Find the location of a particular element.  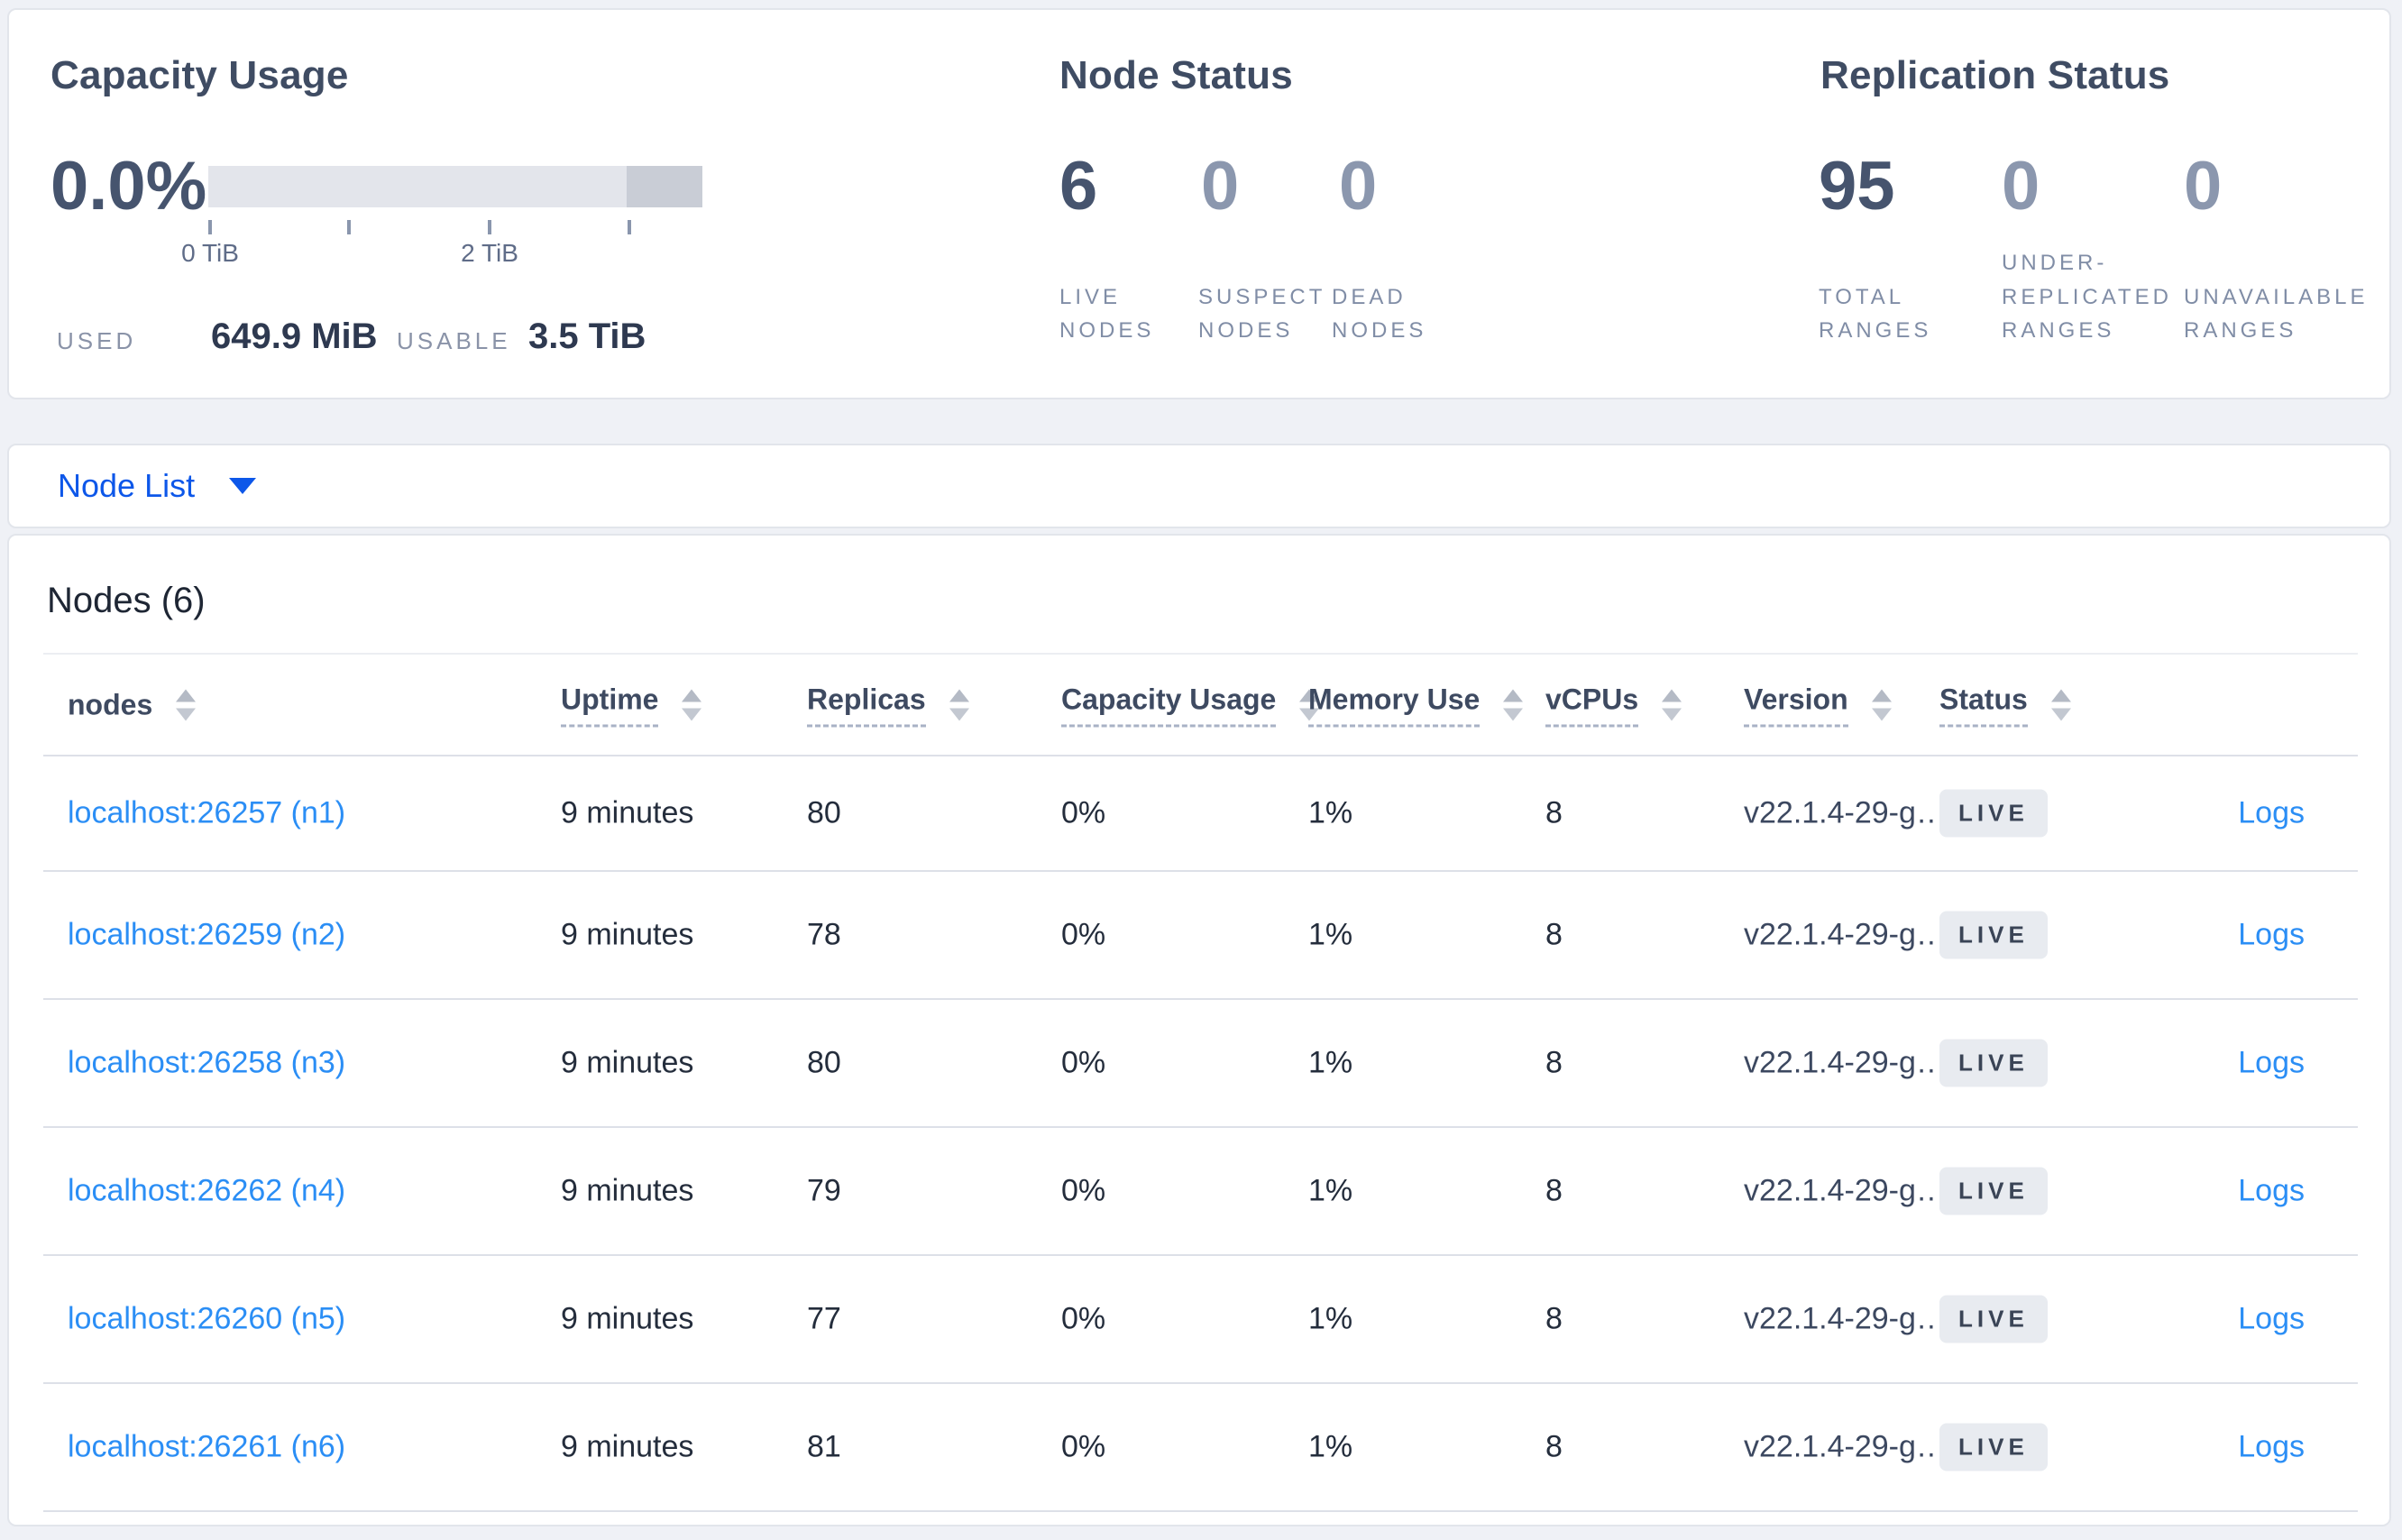

column-header-label: Capacity Usage is located at coordinates (1169, 705).